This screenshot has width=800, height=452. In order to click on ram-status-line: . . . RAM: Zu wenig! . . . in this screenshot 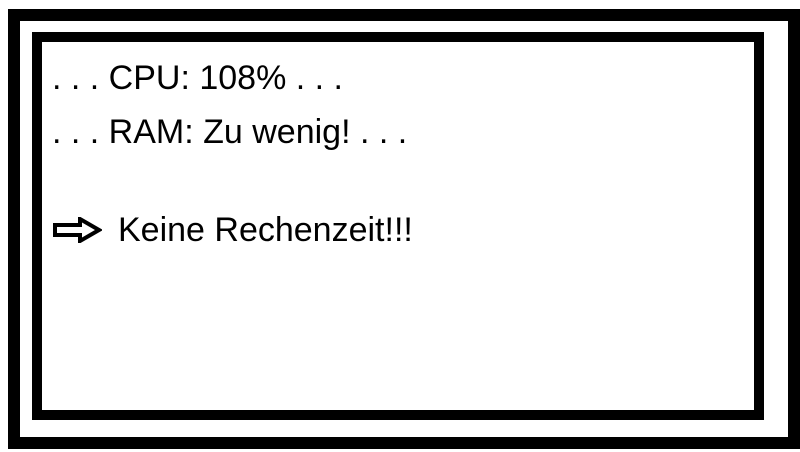, I will do `click(230, 132)`.